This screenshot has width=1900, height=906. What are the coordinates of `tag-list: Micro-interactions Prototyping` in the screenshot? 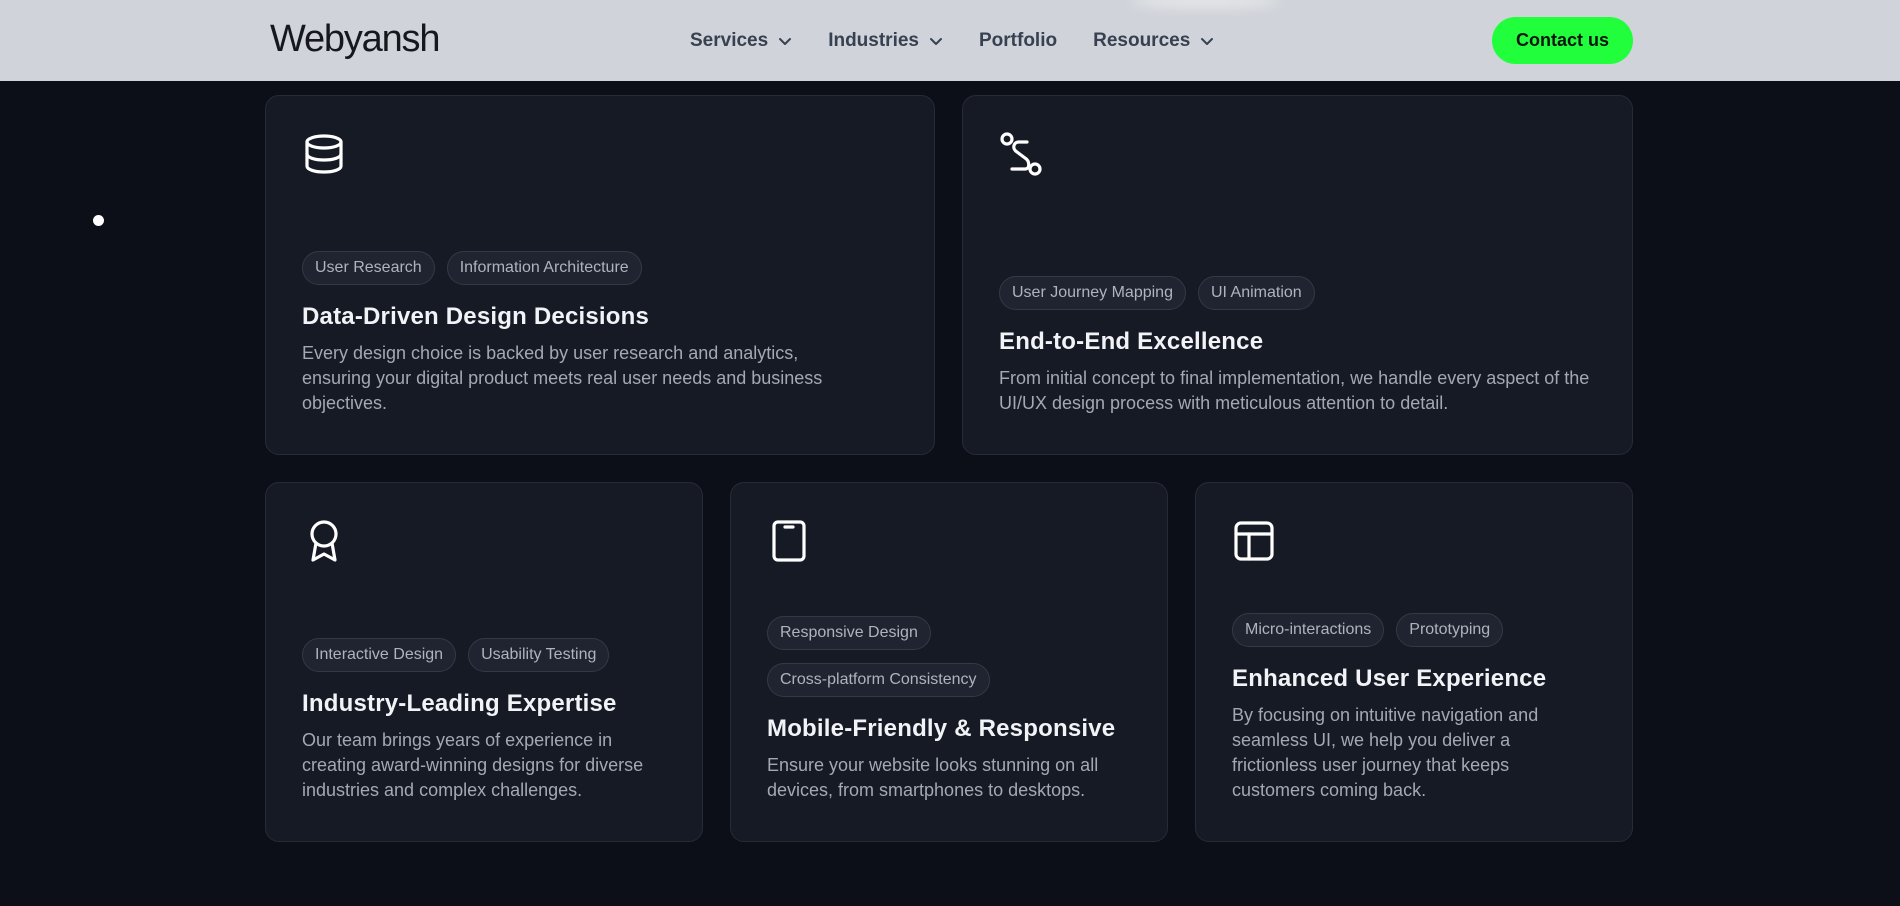 It's located at (1414, 630).